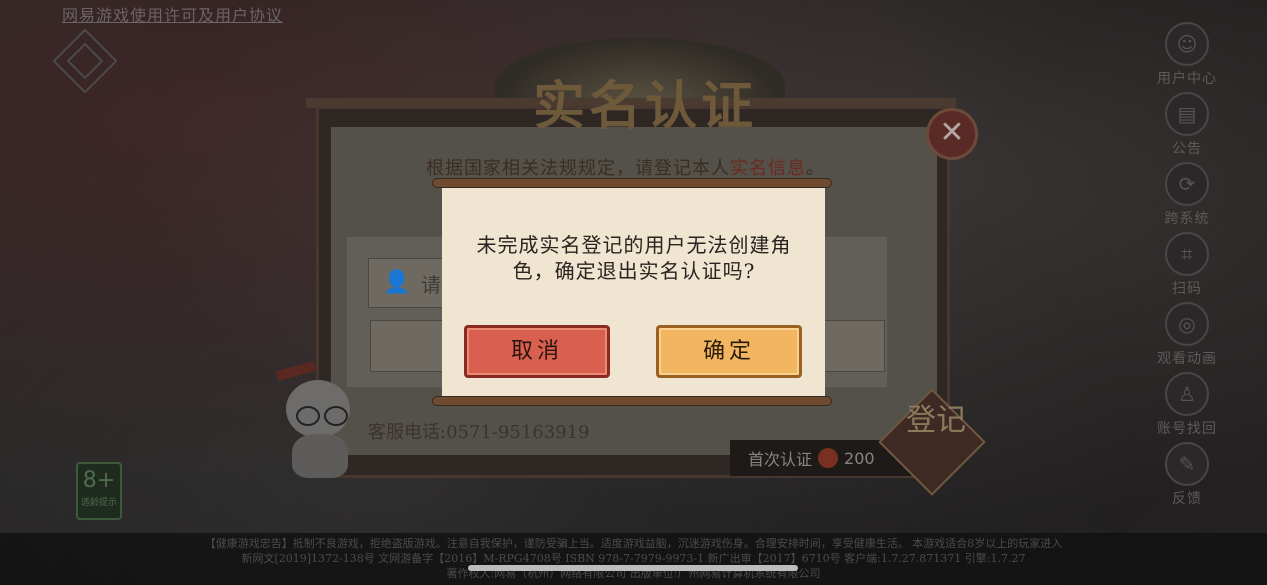 The image size is (1267, 585). I want to click on reward-label: 首次认证, so click(780, 459).